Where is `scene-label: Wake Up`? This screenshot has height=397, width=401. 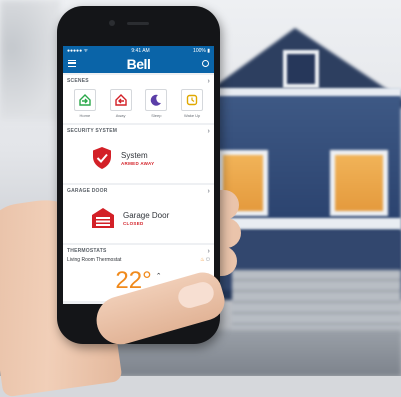 scene-label: Wake Up is located at coordinates (192, 115).